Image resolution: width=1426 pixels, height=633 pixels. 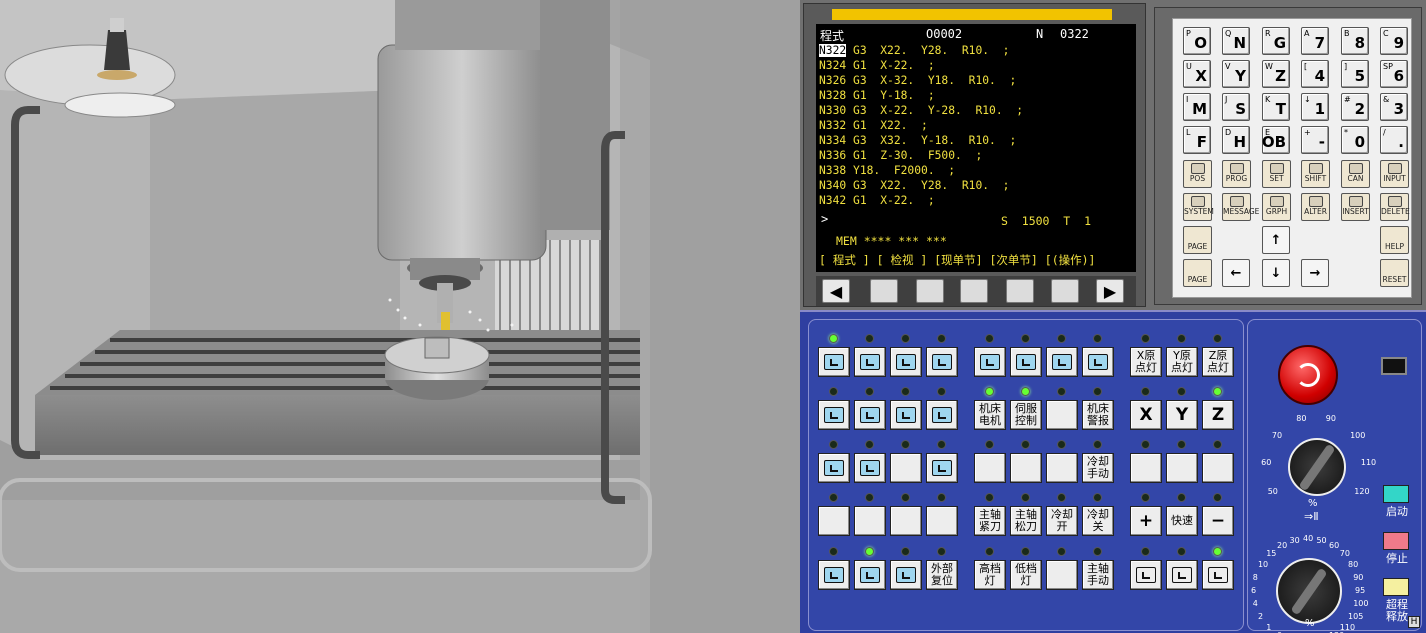 I want to click on program-restart-button, so click(x=834, y=468).